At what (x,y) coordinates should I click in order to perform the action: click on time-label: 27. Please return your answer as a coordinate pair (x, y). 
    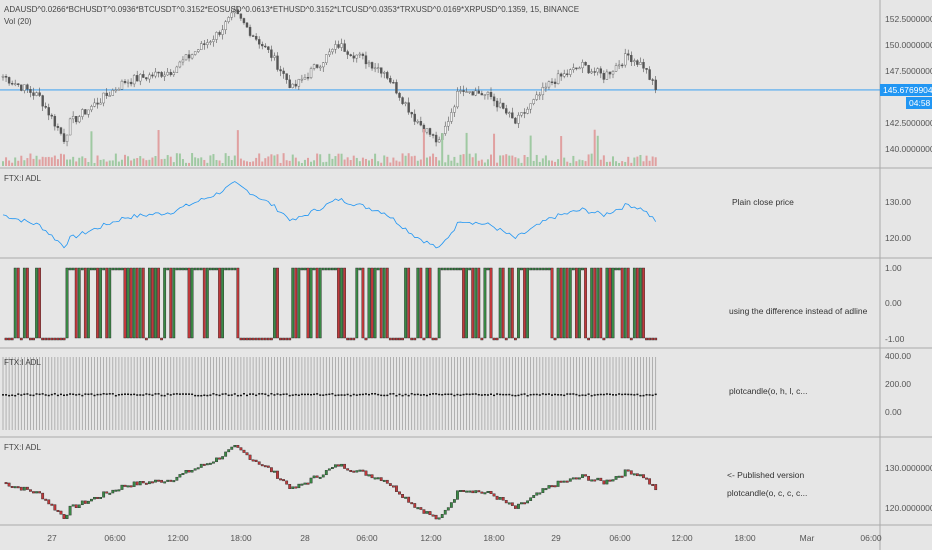
    Looking at the image, I should click on (52, 538).